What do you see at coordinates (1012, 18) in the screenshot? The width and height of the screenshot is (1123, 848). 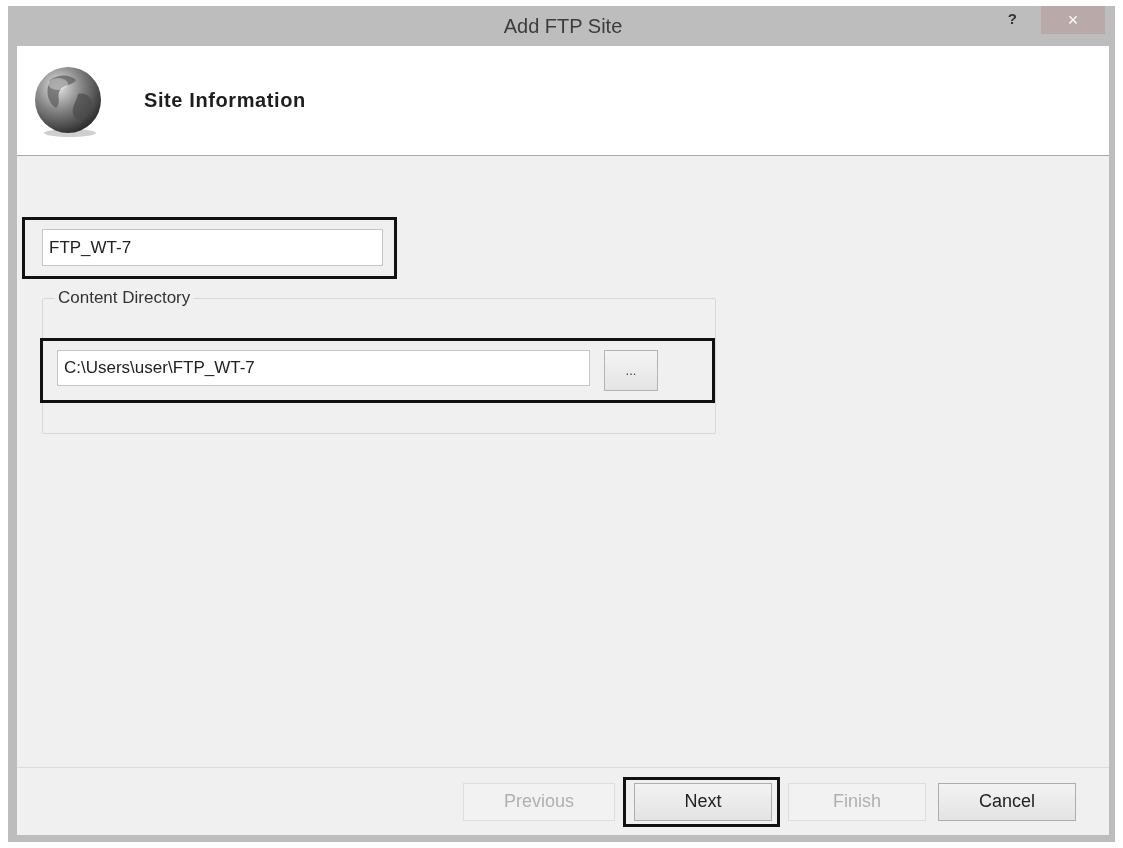 I see `help-button: ?` at bounding box center [1012, 18].